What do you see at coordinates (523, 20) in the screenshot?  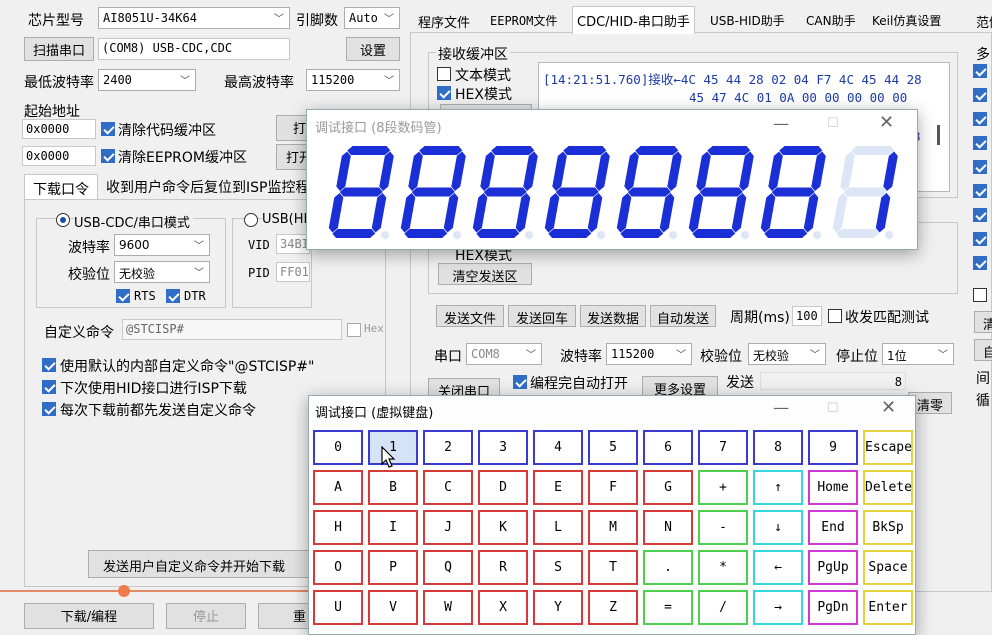 I see `tab-eeprom-file: EEPROM文件` at bounding box center [523, 20].